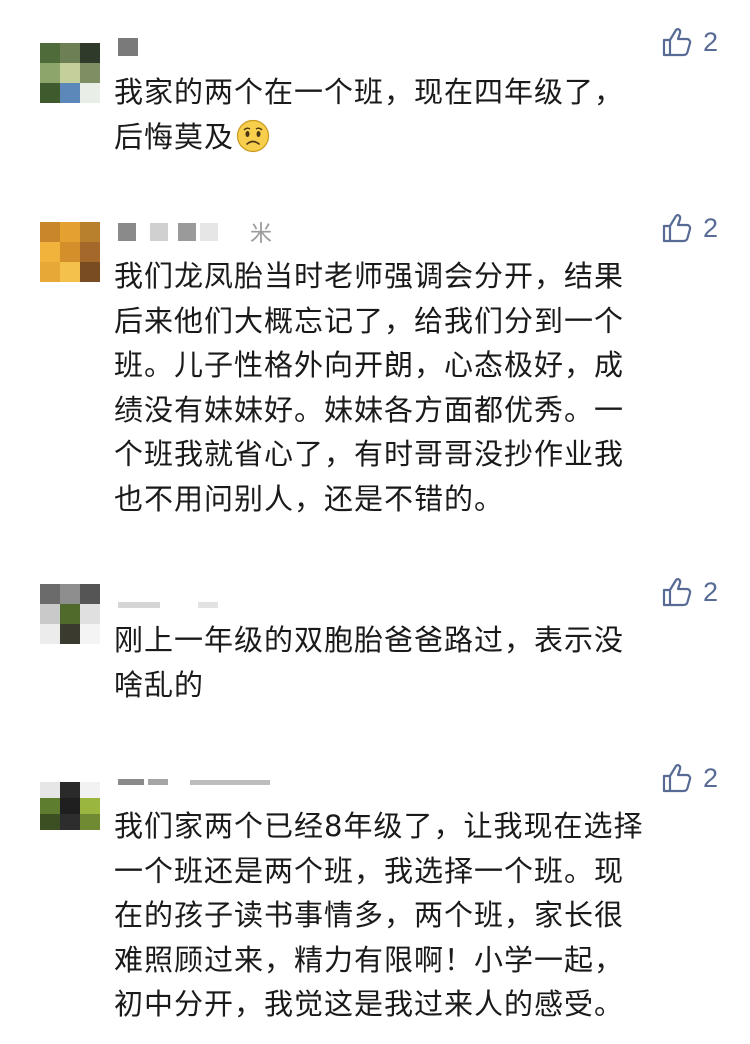 Image resolution: width=750 pixels, height=1044 pixels. Describe the element at coordinates (369, 640) in the screenshot. I see `comment-line: 刚上一年级的双胞胎爸爸路过，表示没` at that location.